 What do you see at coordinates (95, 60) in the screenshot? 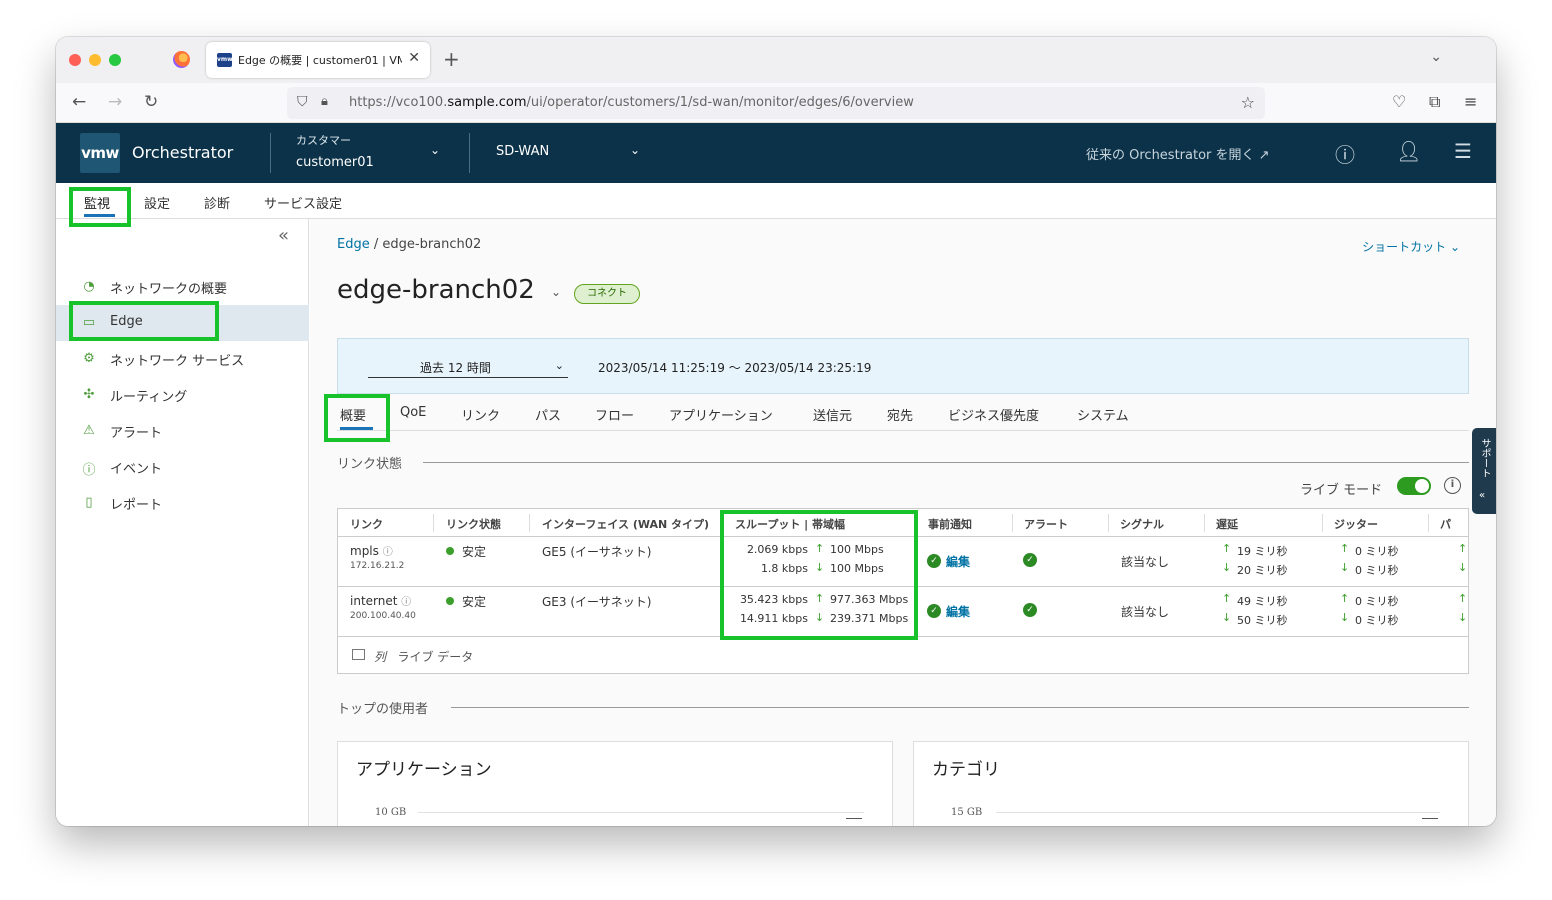
I see `minimize-window-button` at bounding box center [95, 60].